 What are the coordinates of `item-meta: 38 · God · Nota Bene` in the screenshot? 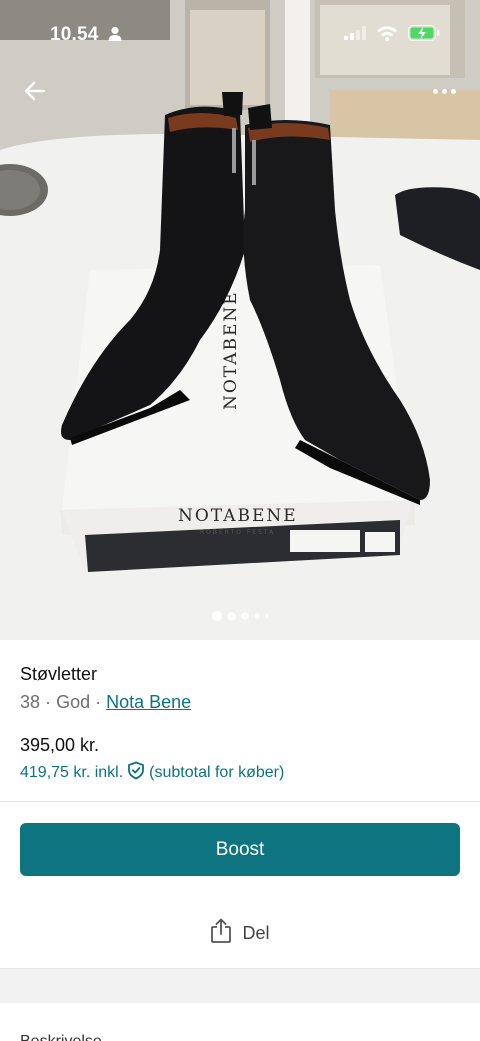 It's located at (240, 702).